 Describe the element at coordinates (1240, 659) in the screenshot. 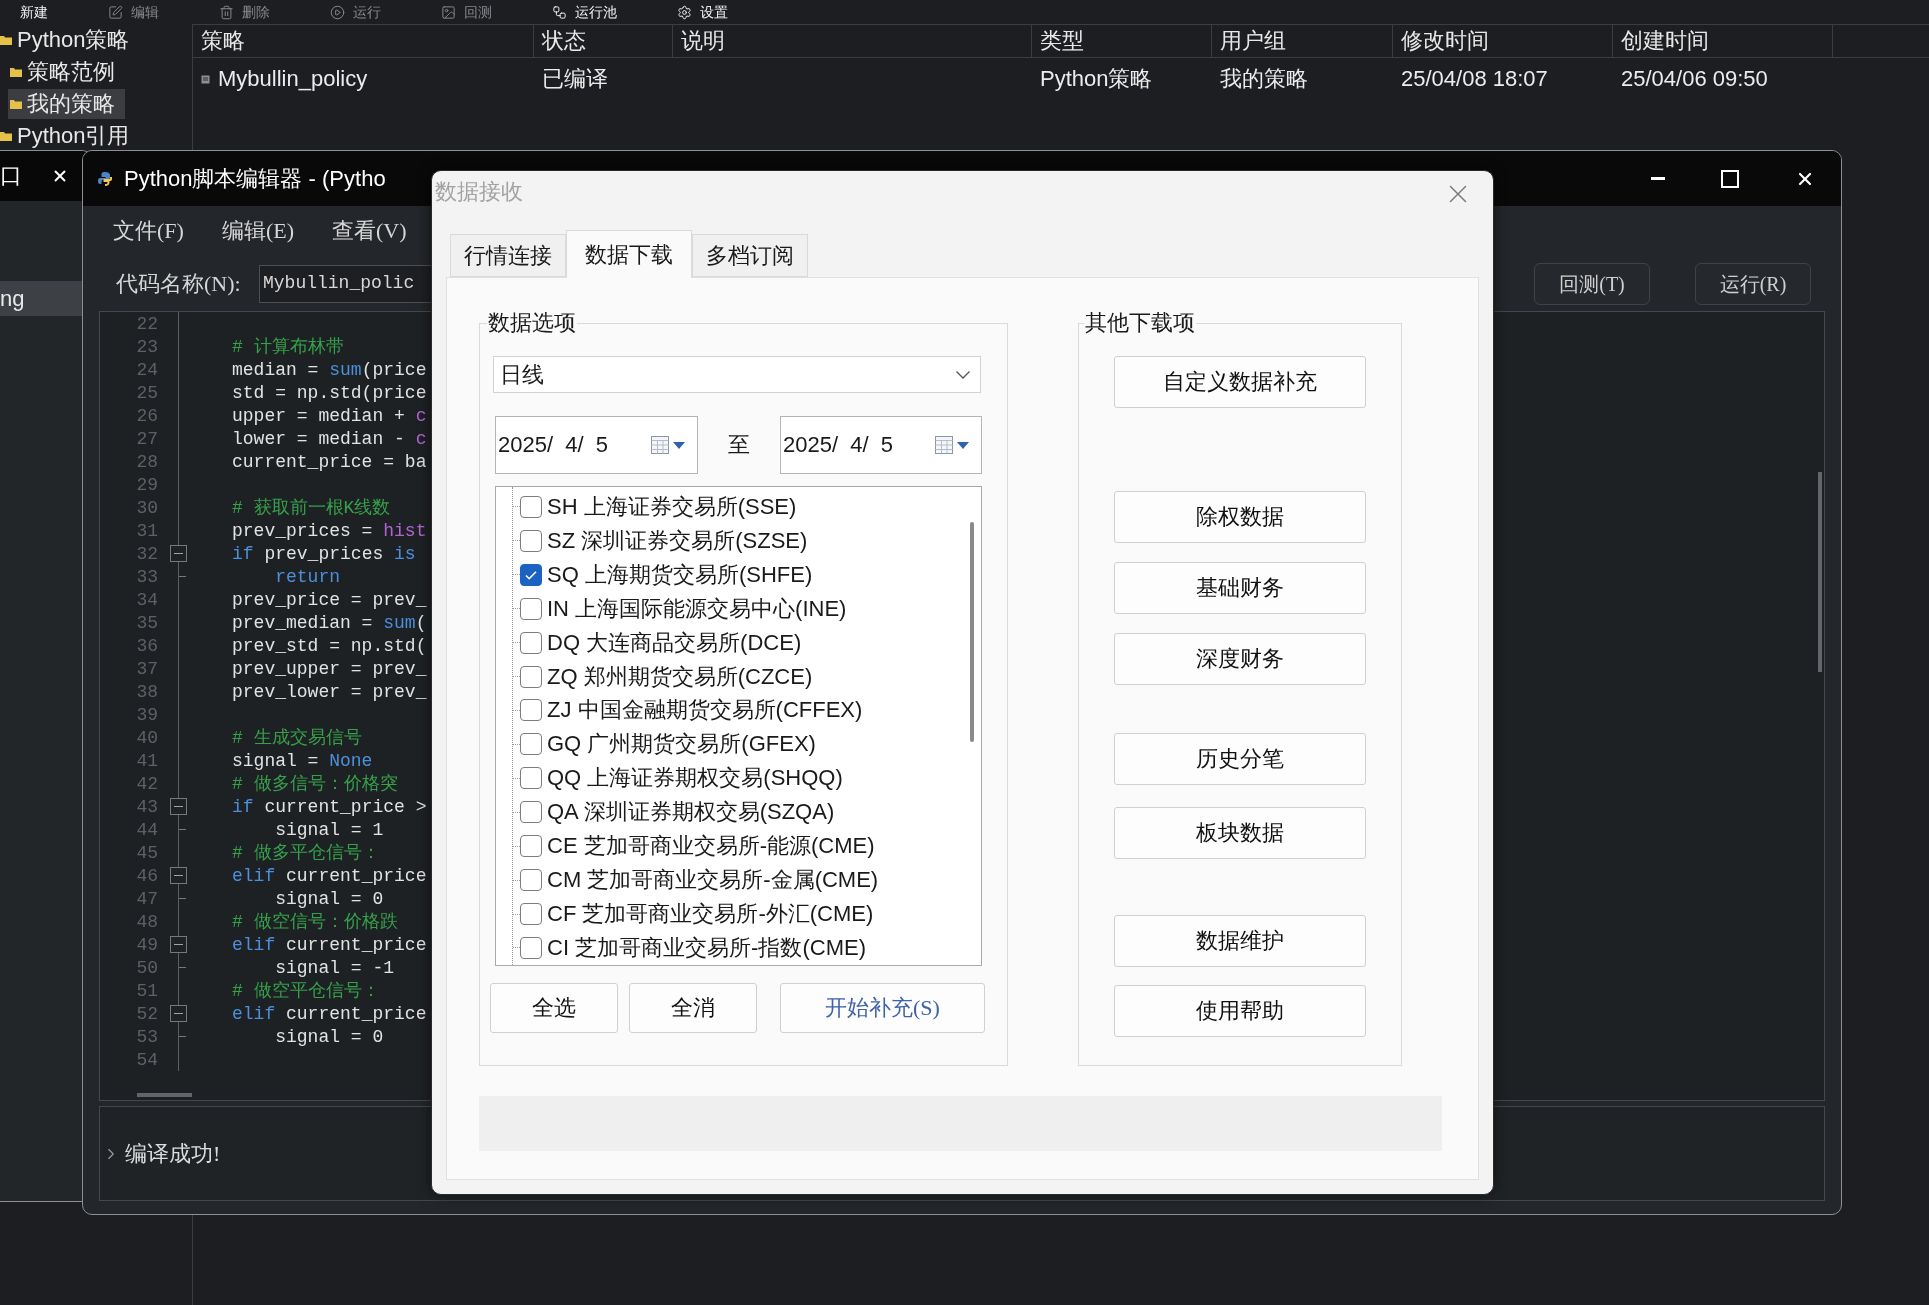

I see `download-button: 深度财务` at that location.